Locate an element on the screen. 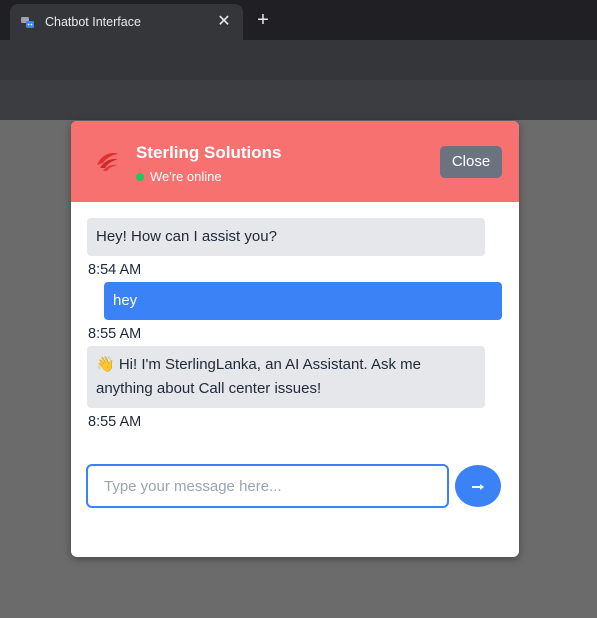 Image resolution: width=597 pixels, height=618 pixels. online-status: We're online is located at coordinates (179, 176).